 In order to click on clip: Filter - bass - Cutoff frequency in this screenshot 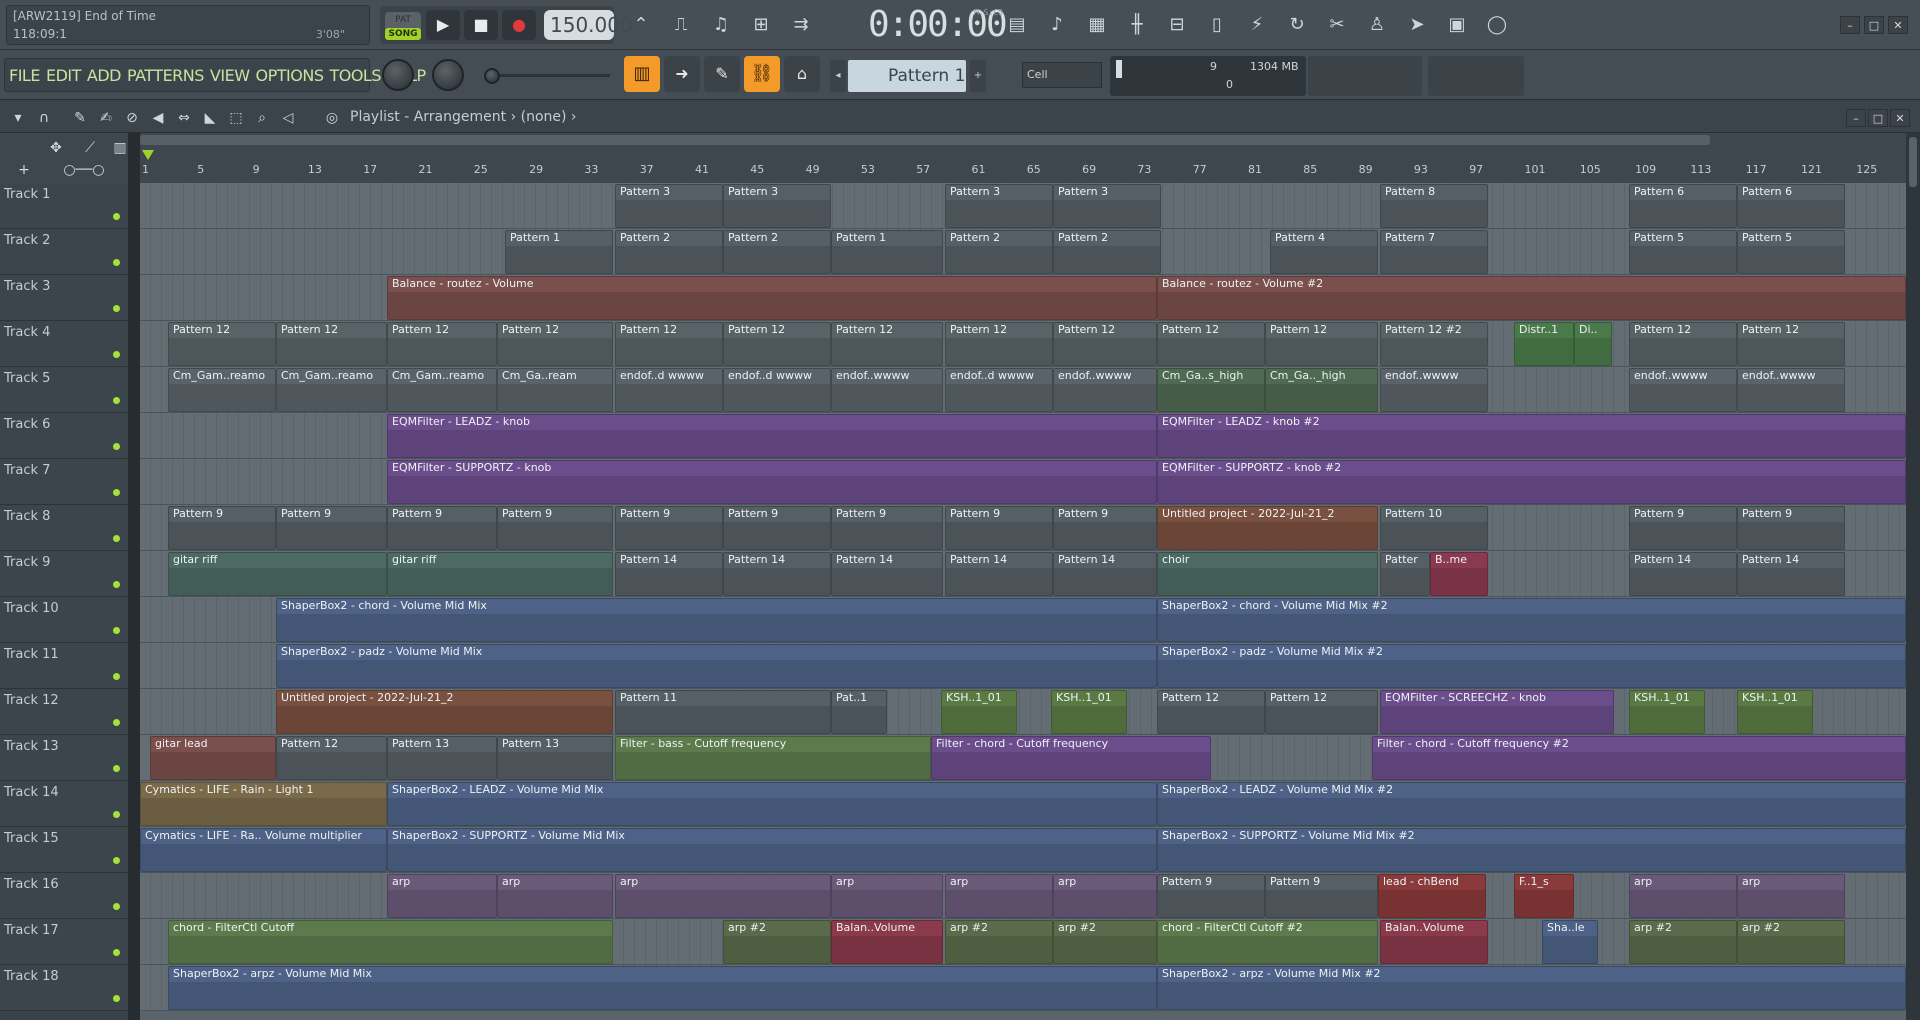, I will do `click(773, 758)`.